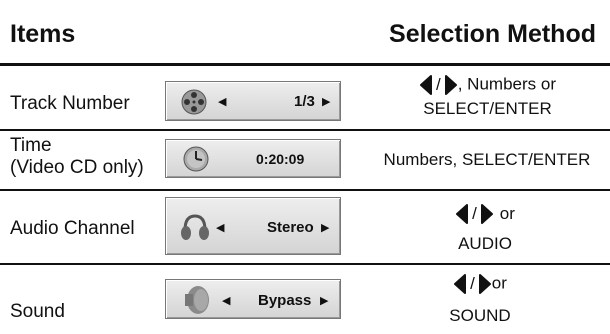  I want to click on header-items: Items, so click(43, 34).